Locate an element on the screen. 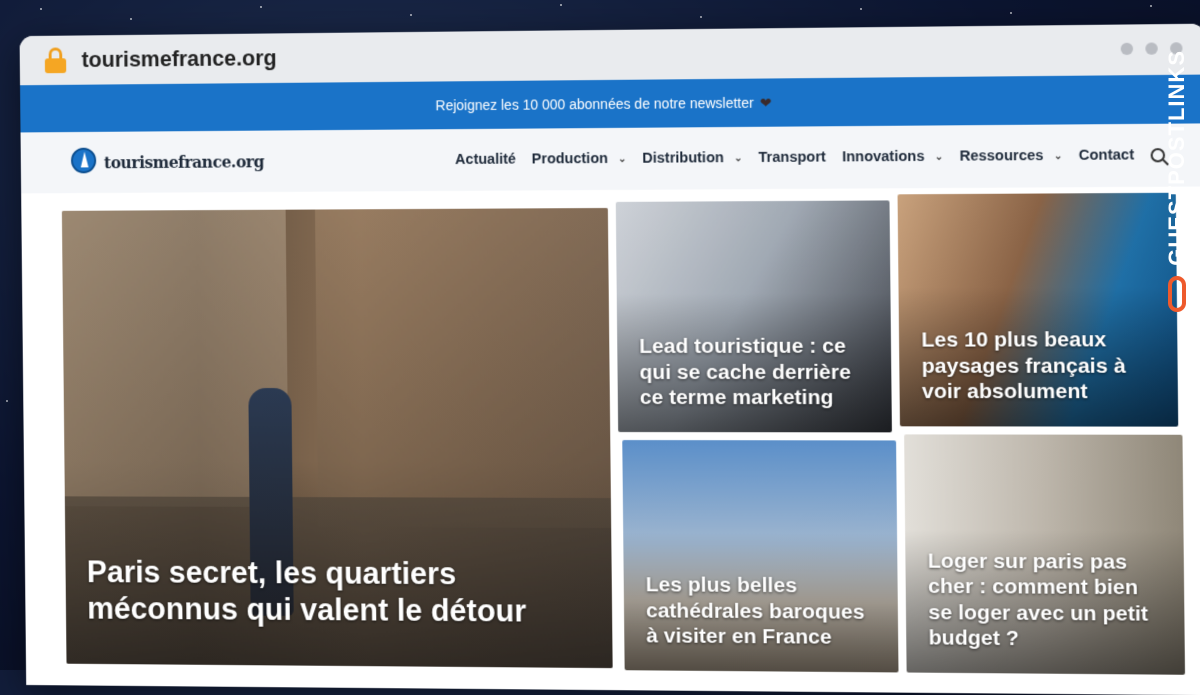 Image resolution: width=1200 pixels, height=695 pixels. nav-item-ressources: Ressources ⌄ is located at coordinates (1010, 156).